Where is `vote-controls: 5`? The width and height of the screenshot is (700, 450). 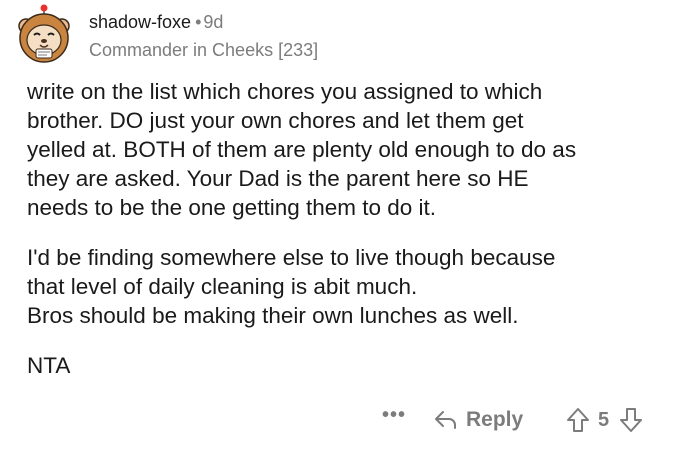
vote-controls: 5 is located at coordinates (604, 420).